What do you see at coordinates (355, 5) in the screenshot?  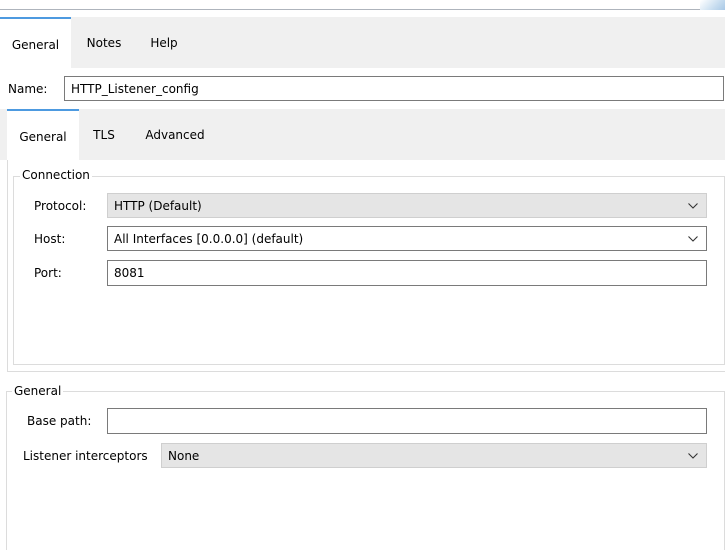 I see `window-top-border` at bounding box center [355, 5].